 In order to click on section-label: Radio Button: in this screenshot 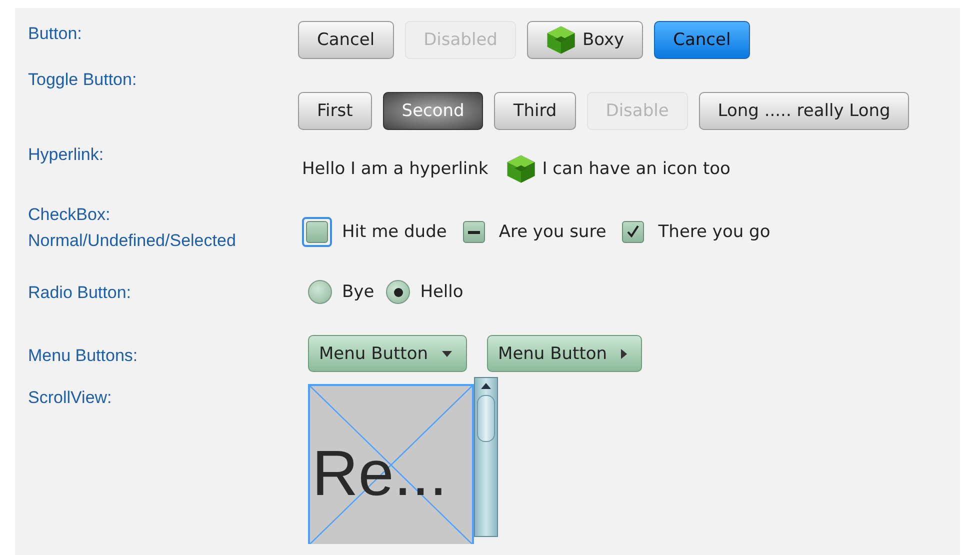, I will do `click(80, 293)`.